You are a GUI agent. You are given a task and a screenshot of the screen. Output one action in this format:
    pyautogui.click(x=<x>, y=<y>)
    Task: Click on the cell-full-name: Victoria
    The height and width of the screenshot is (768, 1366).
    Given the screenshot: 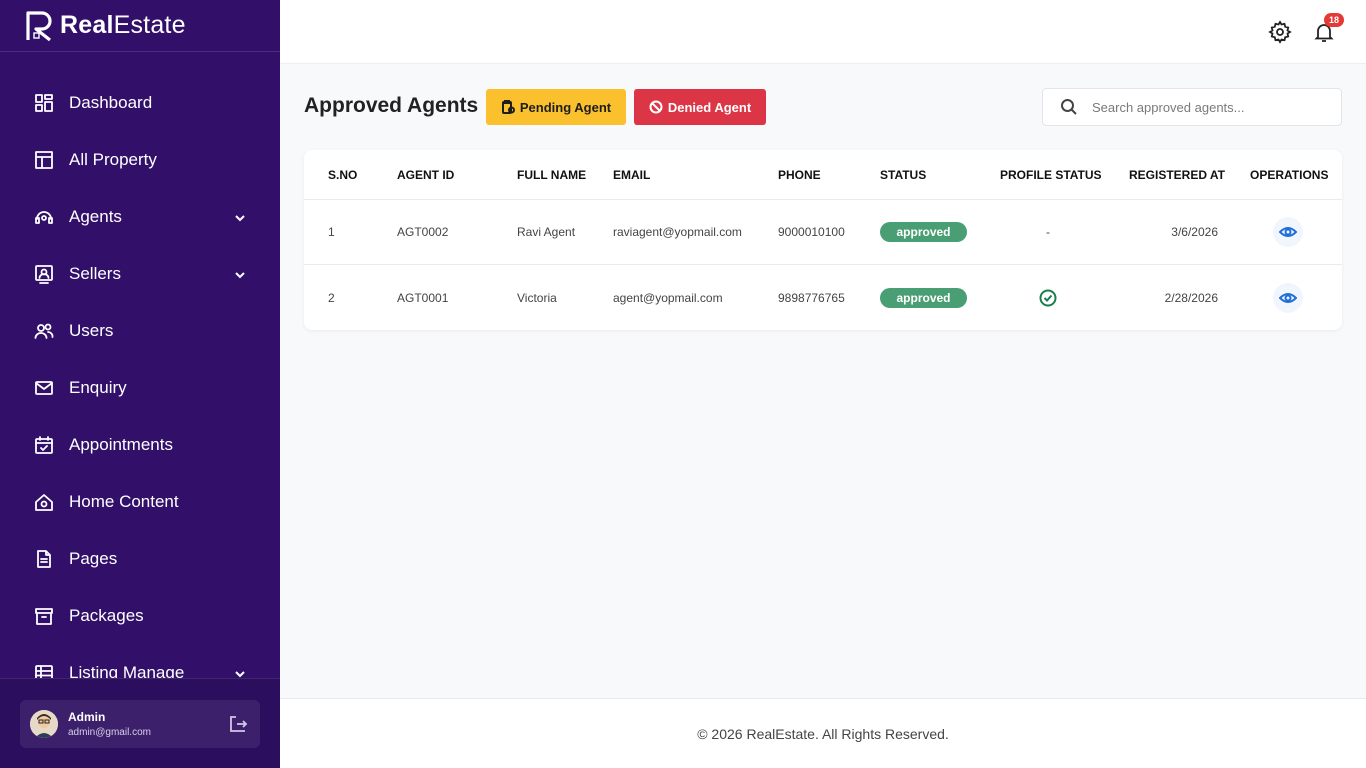 What is the action you would take?
    pyautogui.click(x=537, y=297)
    